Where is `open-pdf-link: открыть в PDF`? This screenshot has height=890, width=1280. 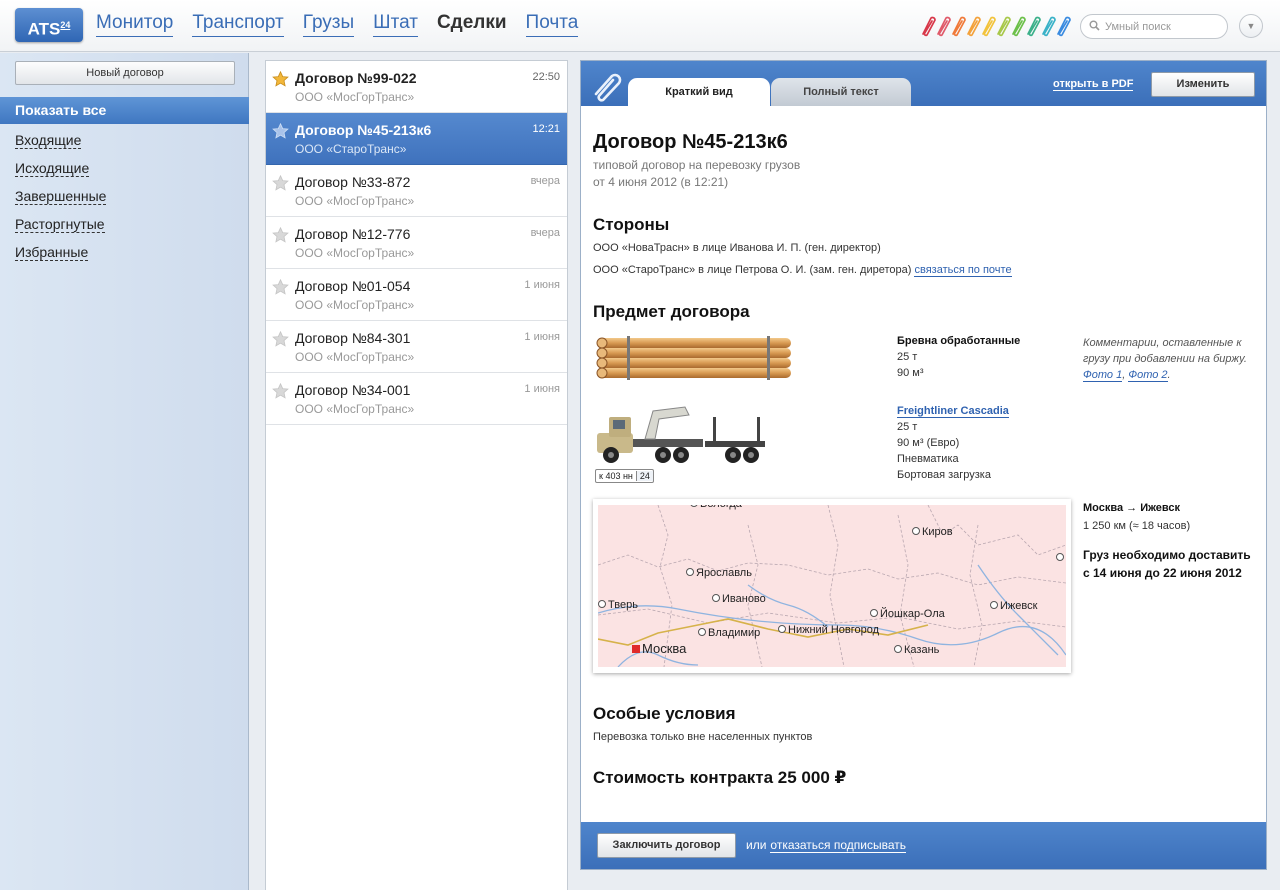 open-pdf-link: открыть в PDF is located at coordinates (1093, 84).